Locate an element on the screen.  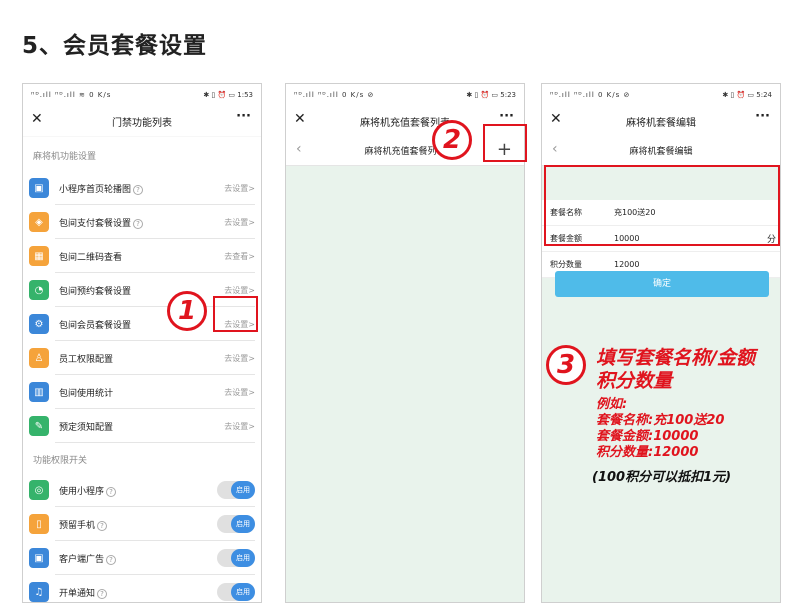
item-label-text: 预定须知配置 is located at coordinates (86, 427).